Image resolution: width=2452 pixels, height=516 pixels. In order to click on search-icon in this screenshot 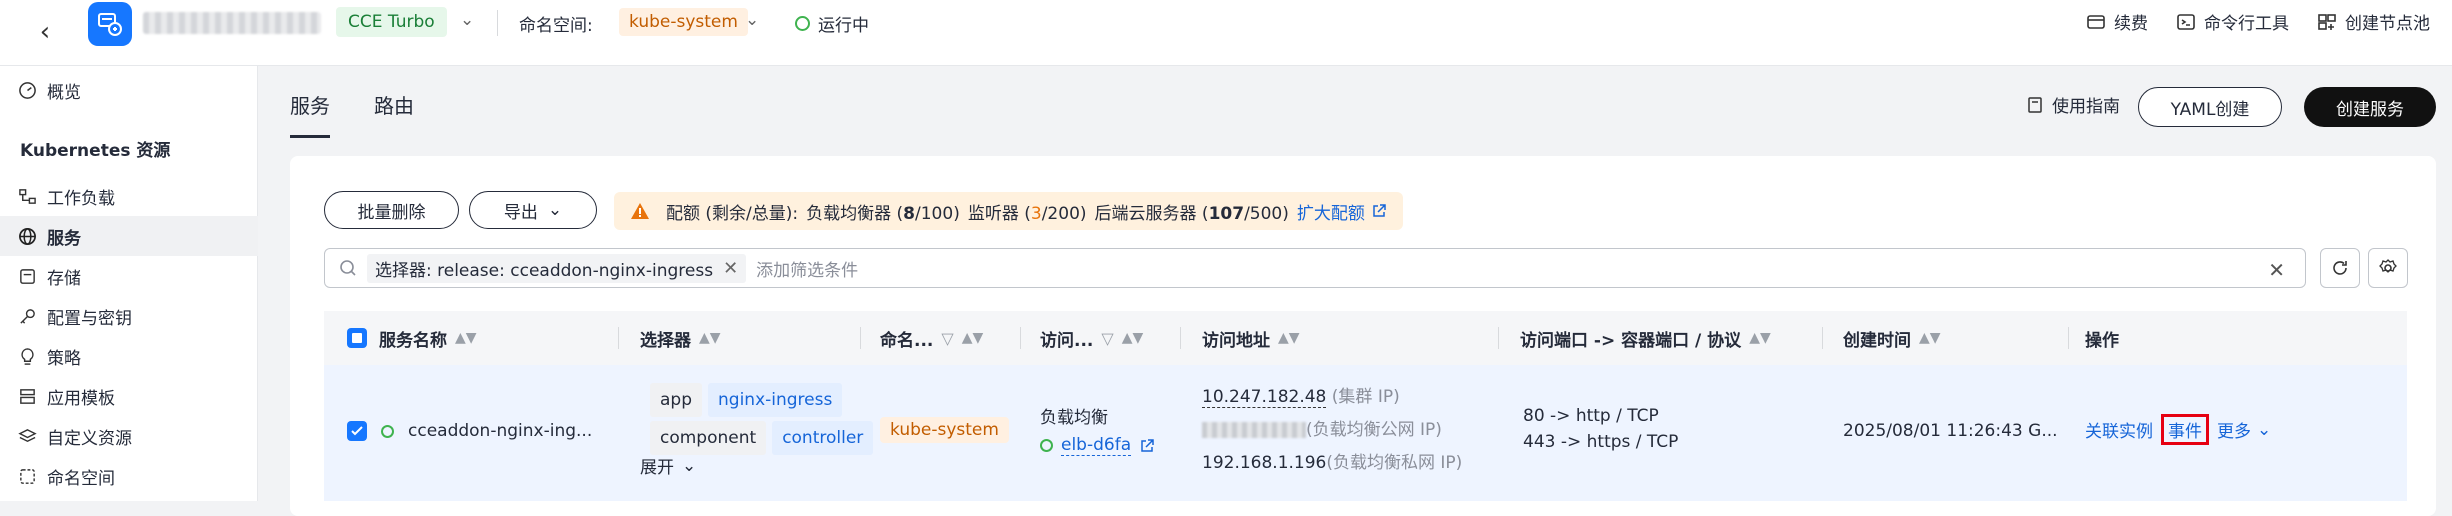, I will do `click(348, 268)`.